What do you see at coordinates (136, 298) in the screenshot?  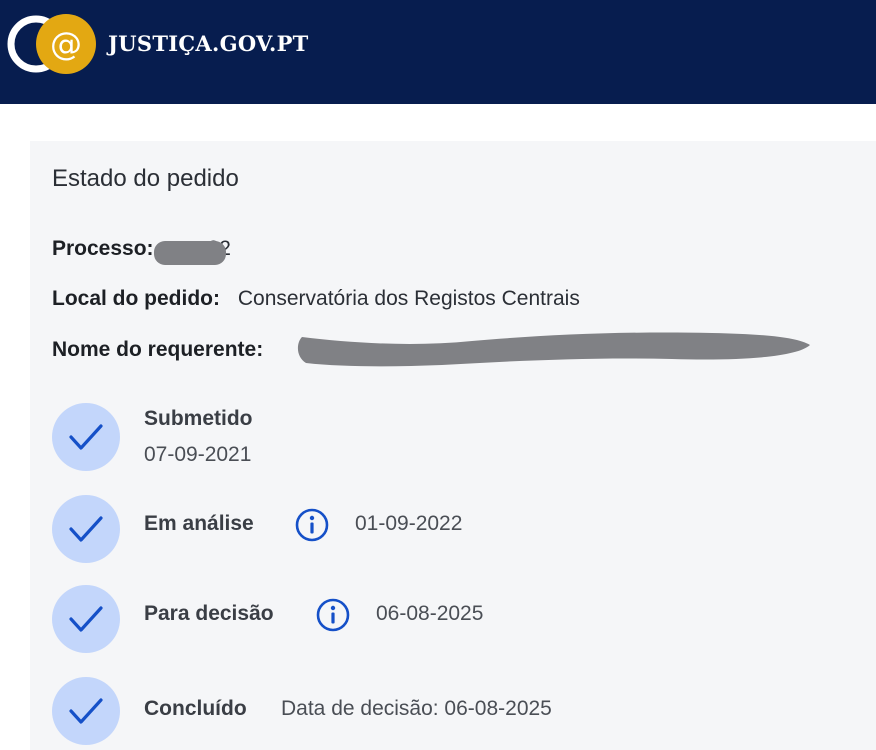 I see `location-label: Local do pedido:` at bounding box center [136, 298].